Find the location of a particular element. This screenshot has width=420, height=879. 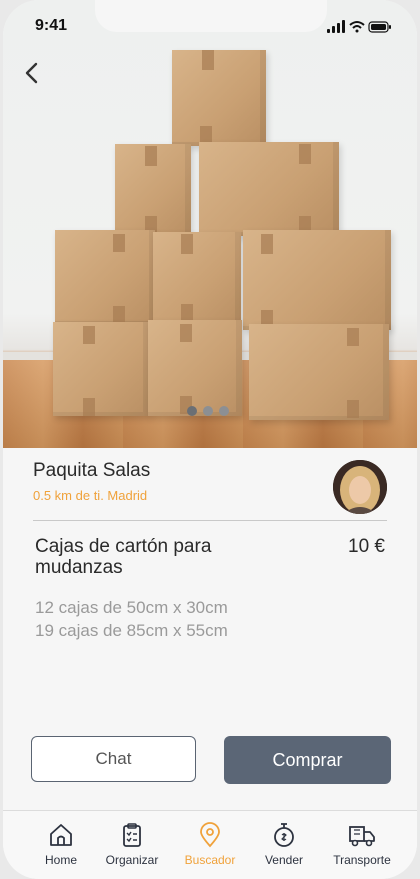

detail-line: 19 cajas de 85cm x 55cm is located at coordinates (131, 630).